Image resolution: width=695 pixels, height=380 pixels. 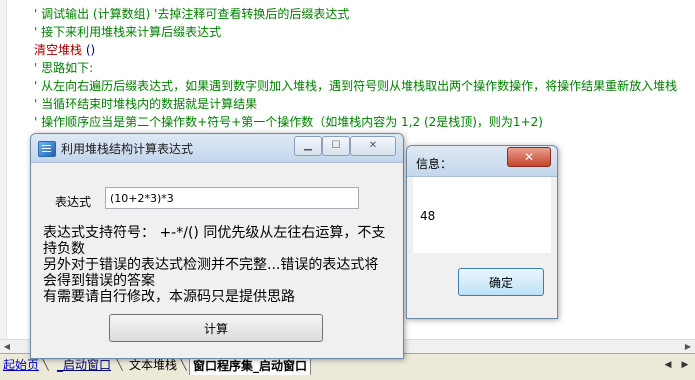 What do you see at coordinates (308, 146) in the screenshot?
I see `minimize-icon: ▁` at bounding box center [308, 146].